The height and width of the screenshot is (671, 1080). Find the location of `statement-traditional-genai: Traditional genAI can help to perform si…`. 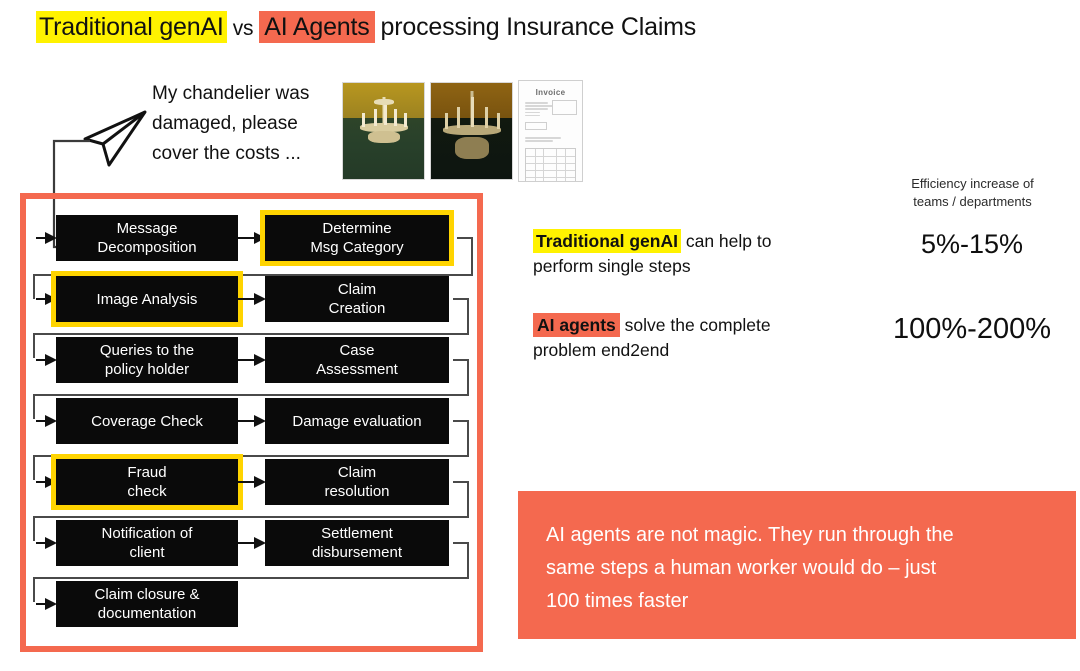

statement-traditional-genai: Traditional genAI can help to perform si… is located at coordinates (683, 254).